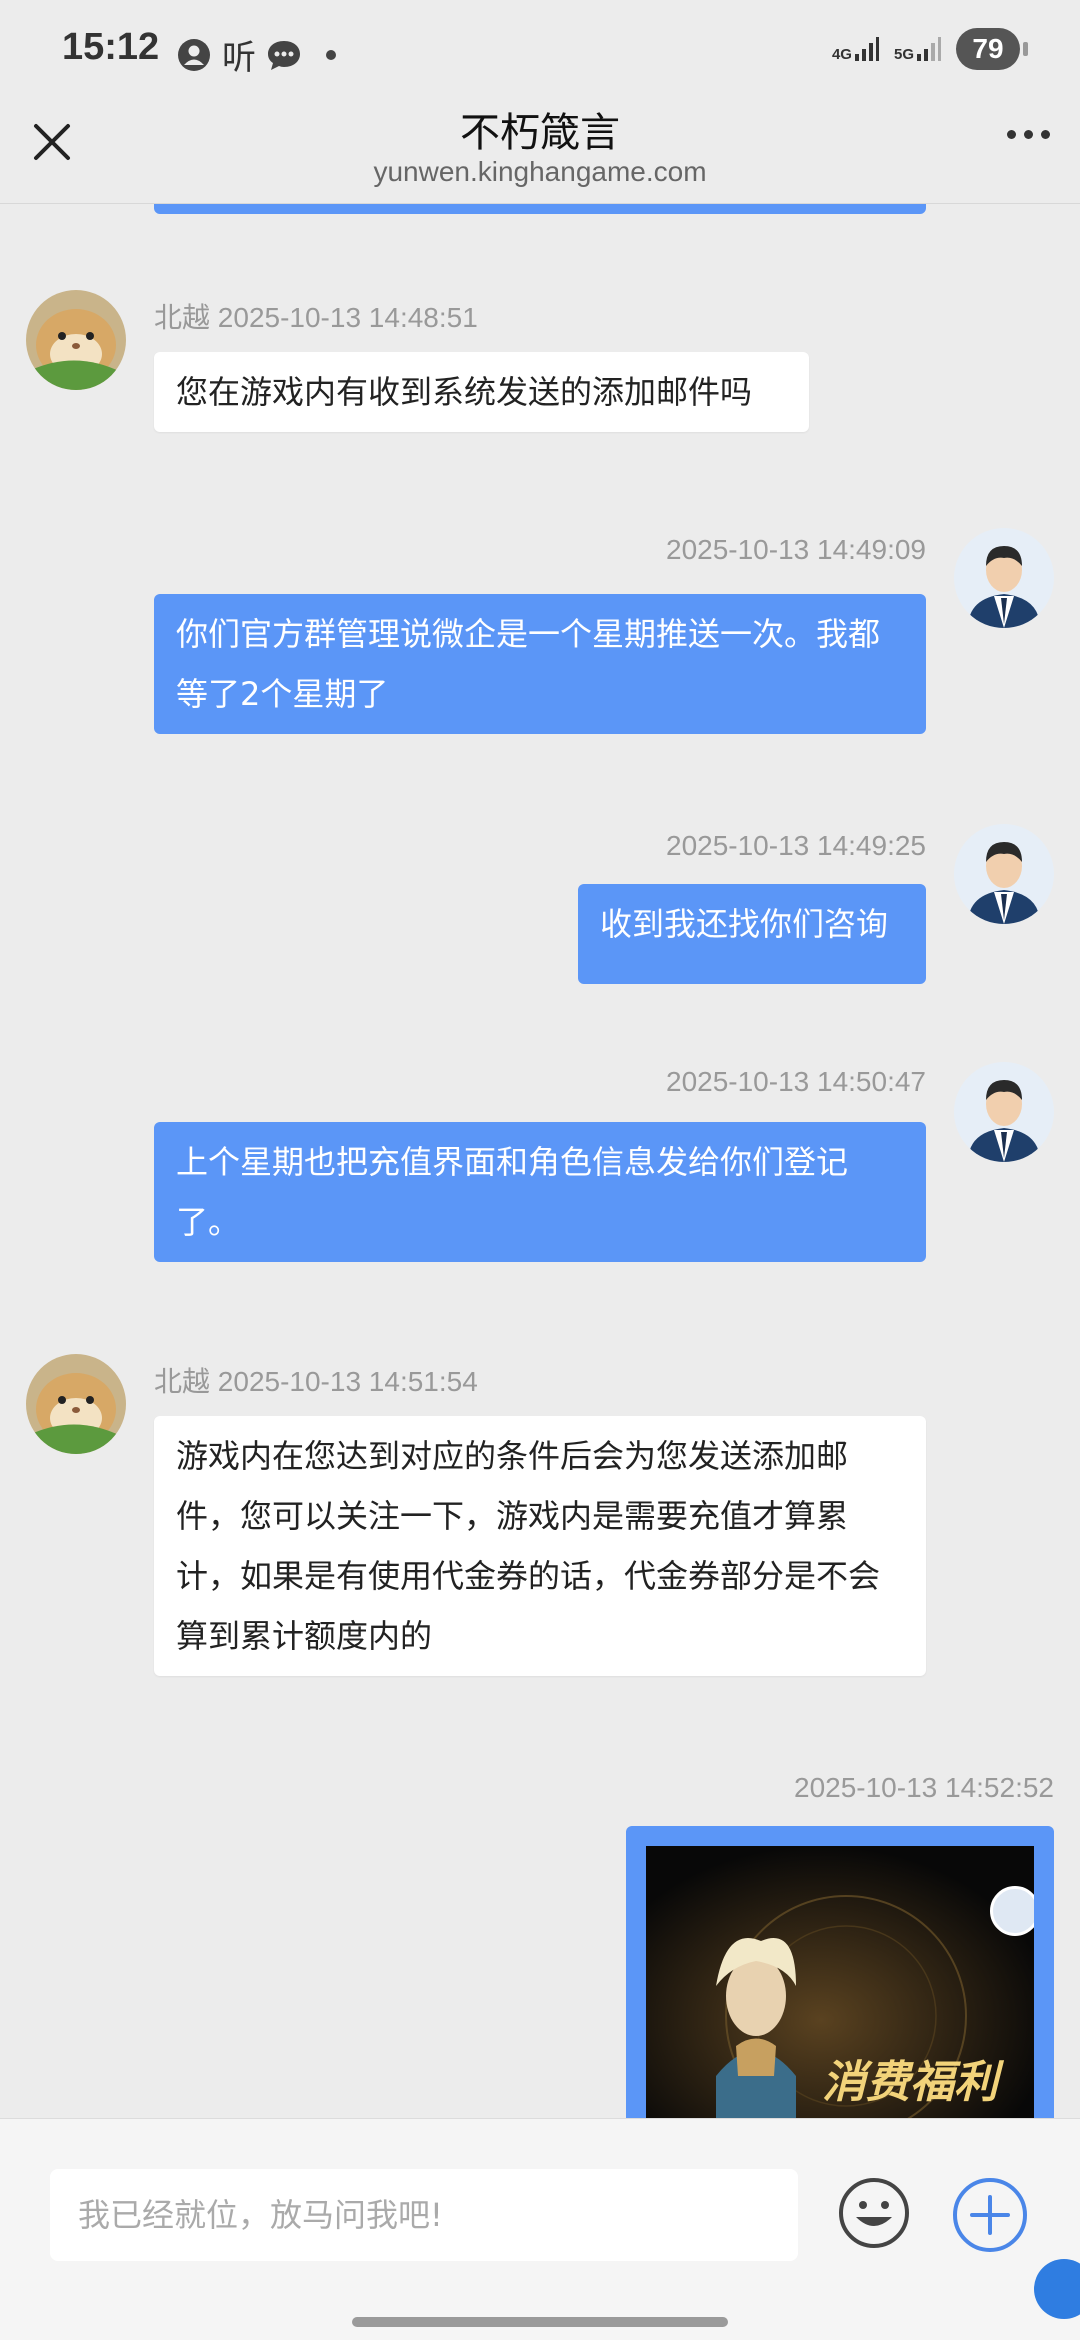 The width and height of the screenshot is (1080, 2340). I want to click on message-time: 2025-10-13 14:48:51, so click(347, 317).